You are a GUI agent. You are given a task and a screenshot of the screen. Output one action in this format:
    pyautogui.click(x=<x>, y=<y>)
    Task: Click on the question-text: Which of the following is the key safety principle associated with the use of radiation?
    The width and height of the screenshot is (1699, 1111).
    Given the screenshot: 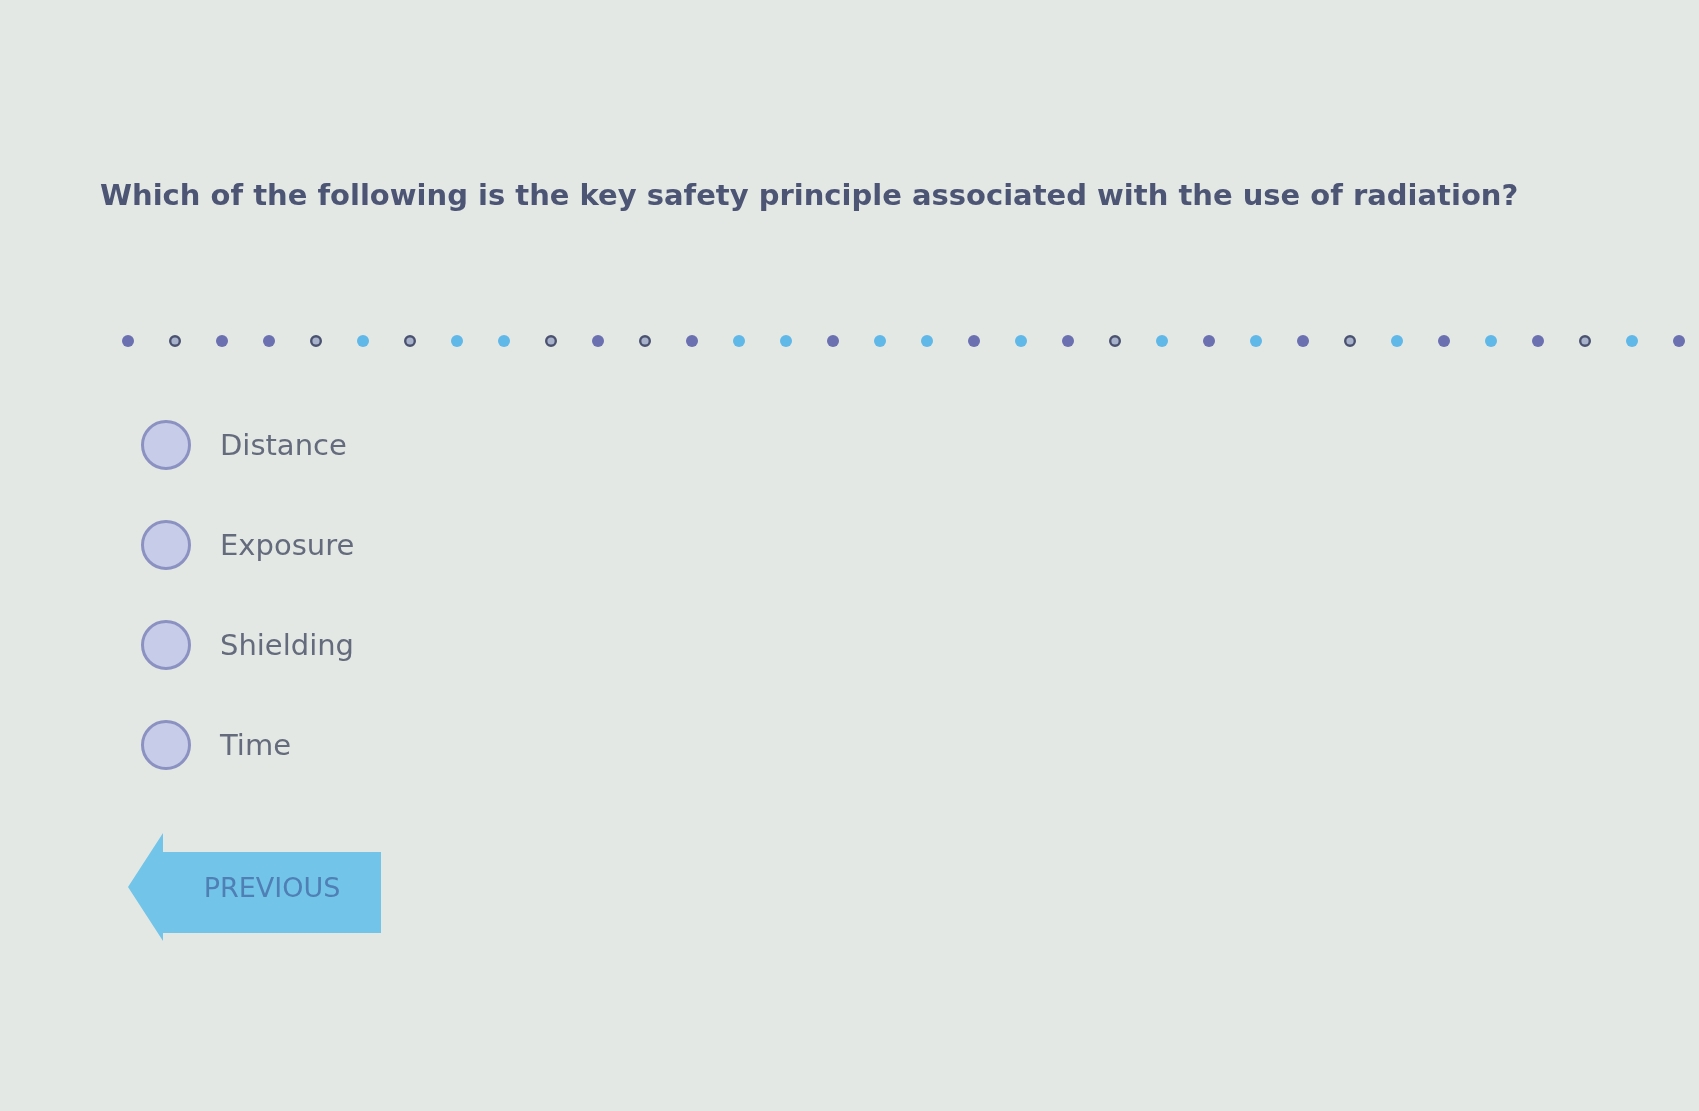 What is the action you would take?
    pyautogui.click(x=809, y=195)
    